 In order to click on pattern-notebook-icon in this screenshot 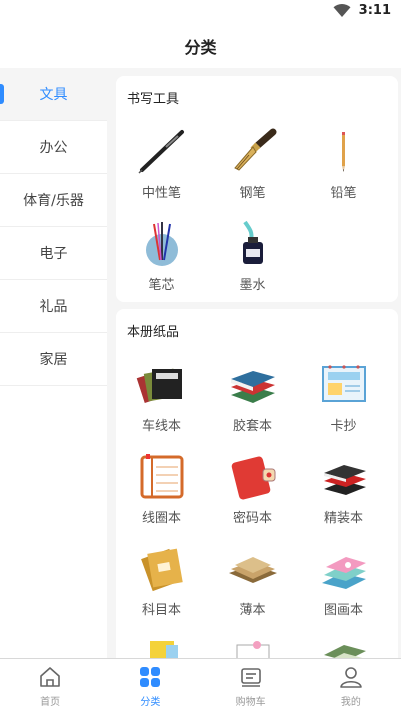, I will do `click(344, 646)`.